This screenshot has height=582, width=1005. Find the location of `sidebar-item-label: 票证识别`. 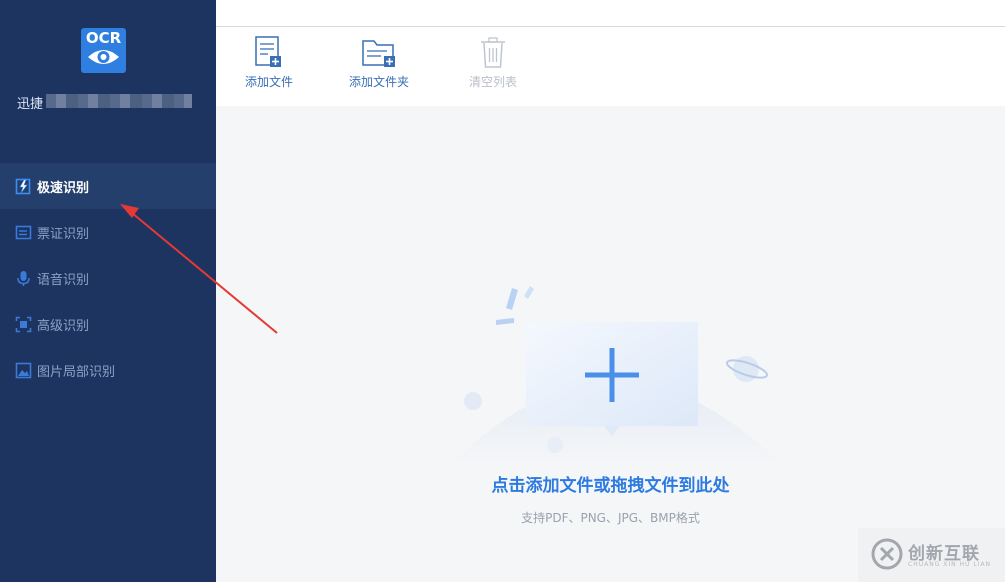

sidebar-item-label: 票证识别 is located at coordinates (63, 234).